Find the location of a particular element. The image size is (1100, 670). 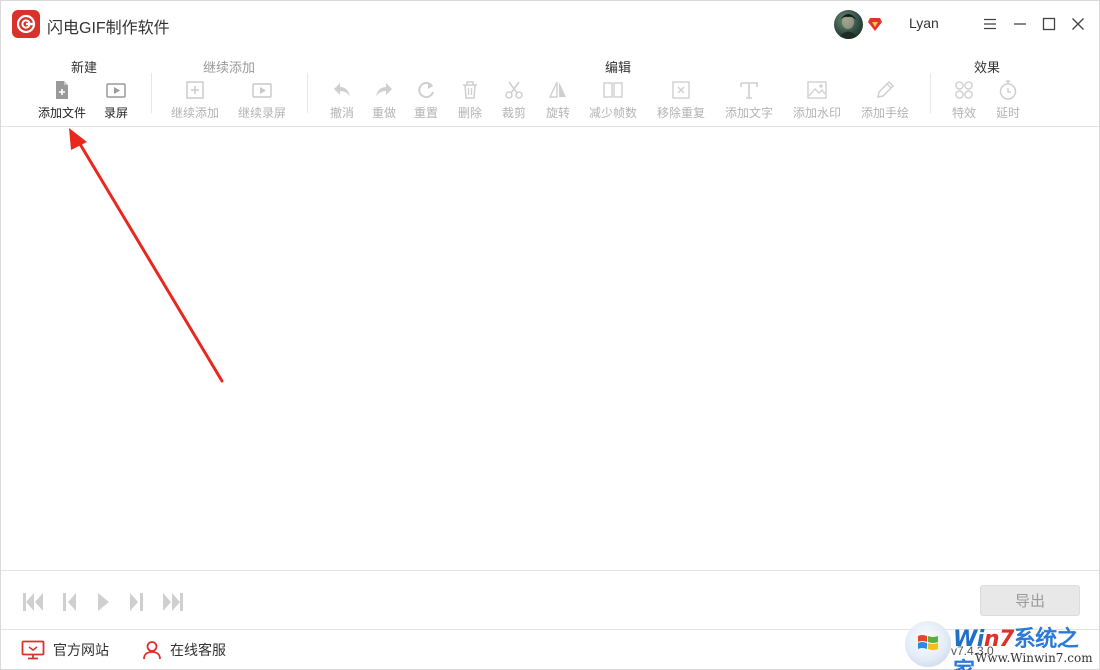

scissors-icon is located at coordinates (514, 90).